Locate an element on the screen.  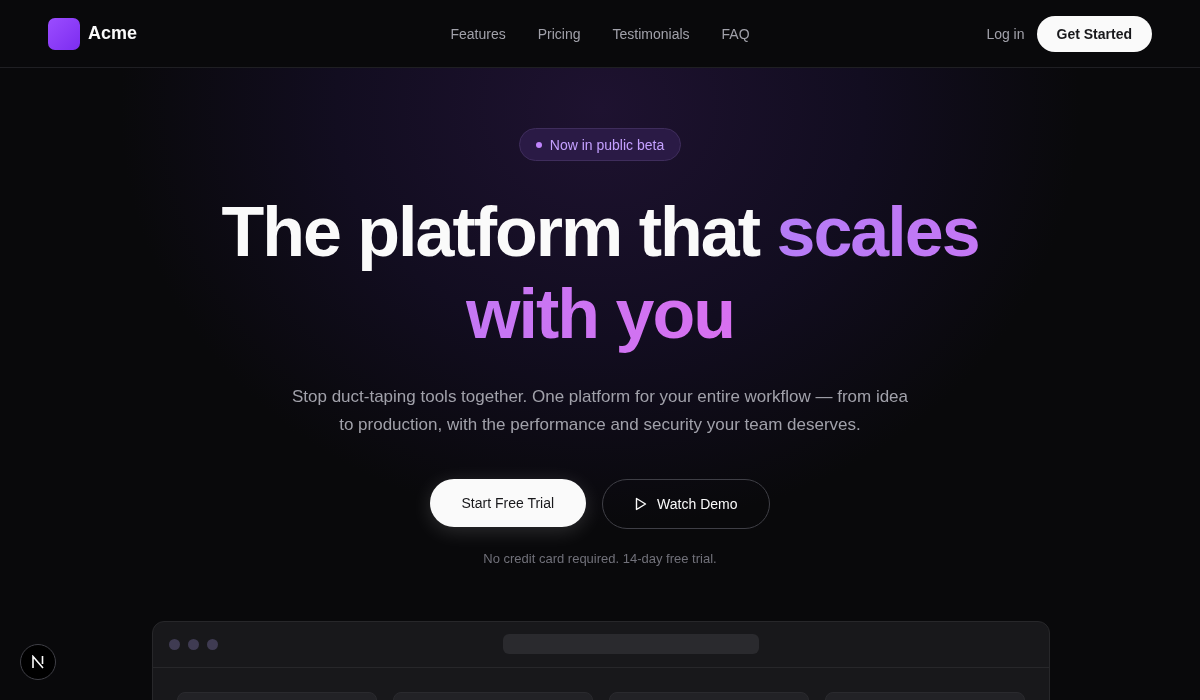
n-logo-icon is located at coordinates (38, 662).